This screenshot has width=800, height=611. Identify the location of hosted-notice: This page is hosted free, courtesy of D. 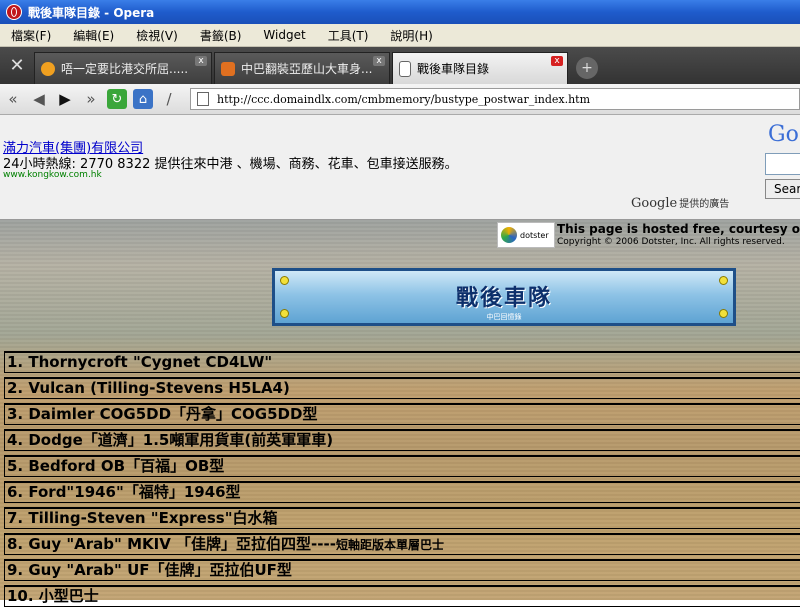
(678, 229).